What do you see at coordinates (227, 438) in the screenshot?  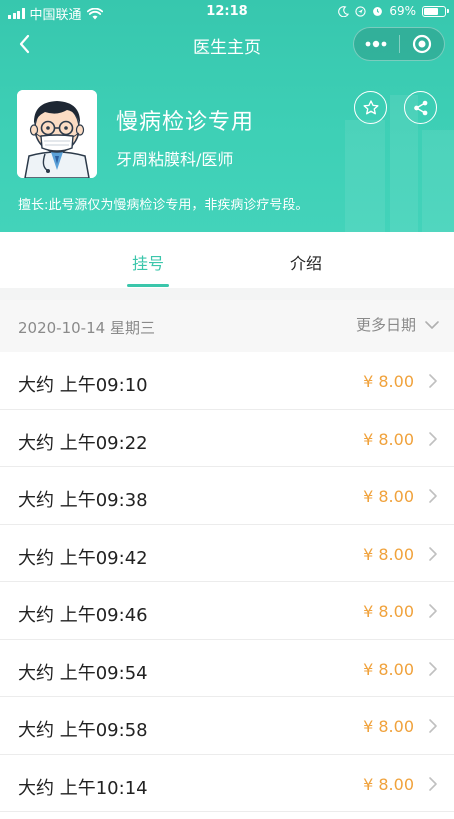 I see `slot-item: 大约 上午09:22 ¥ 8.00` at bounding box center [227, 438].